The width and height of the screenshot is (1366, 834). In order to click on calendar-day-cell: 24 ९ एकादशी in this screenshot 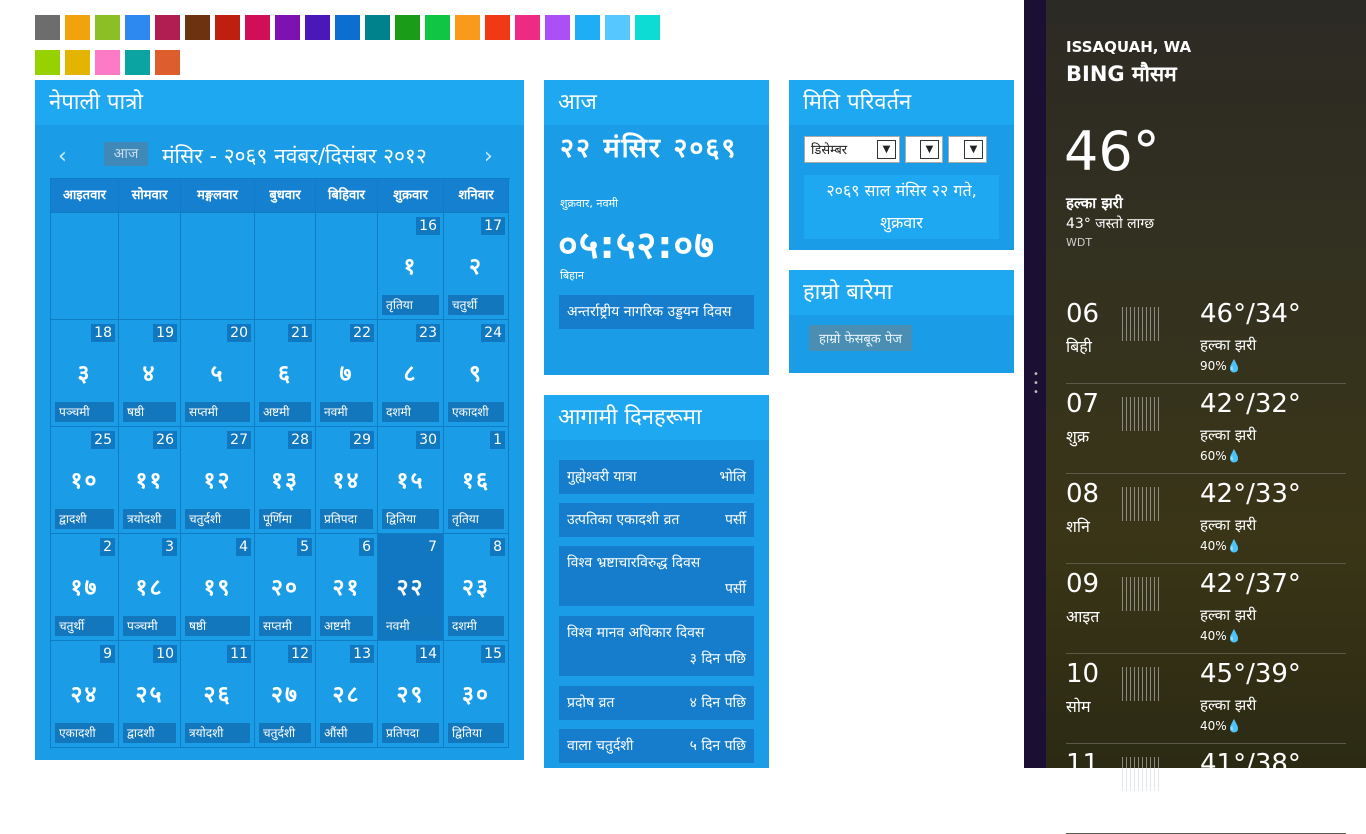, I will do `click(476, 373)`.